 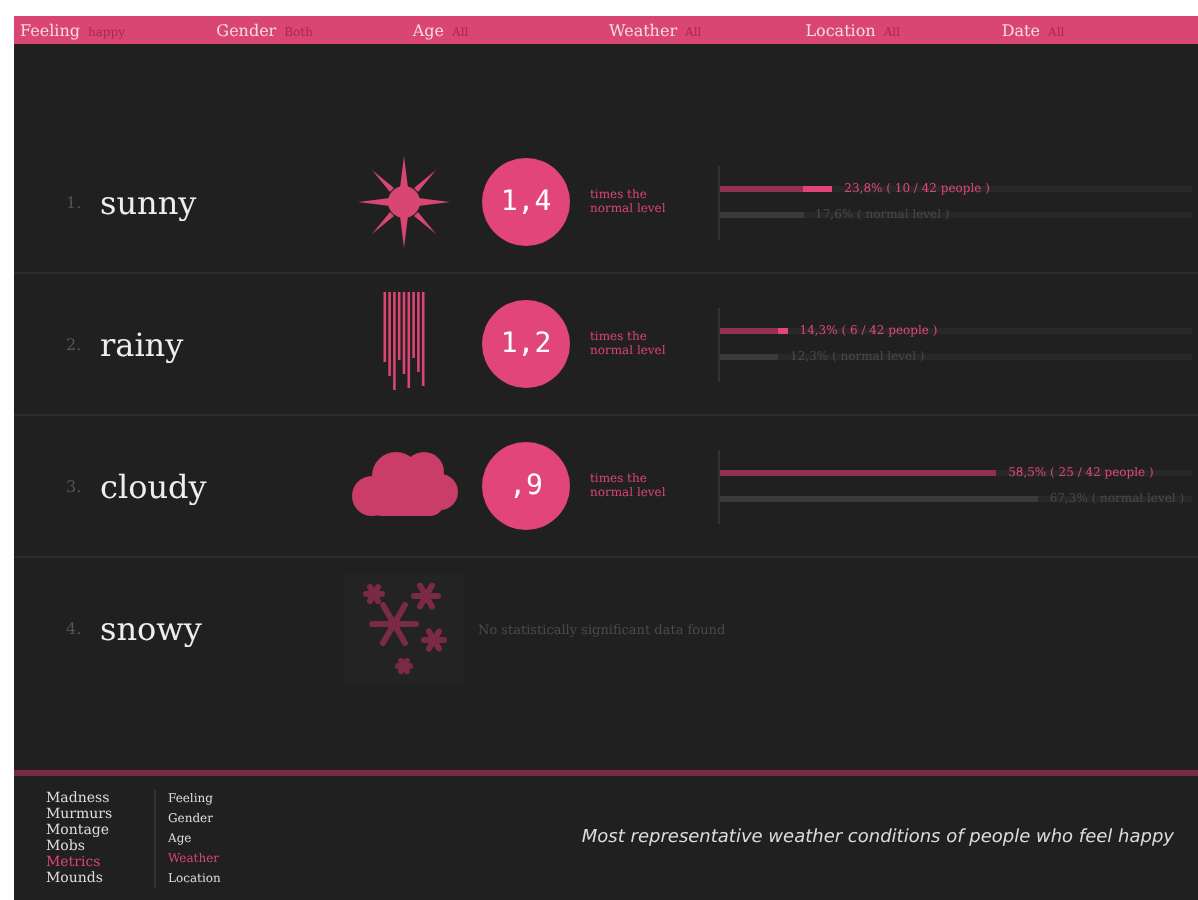 I want to click on filter-label: Date, so click(x=1020, y=30).